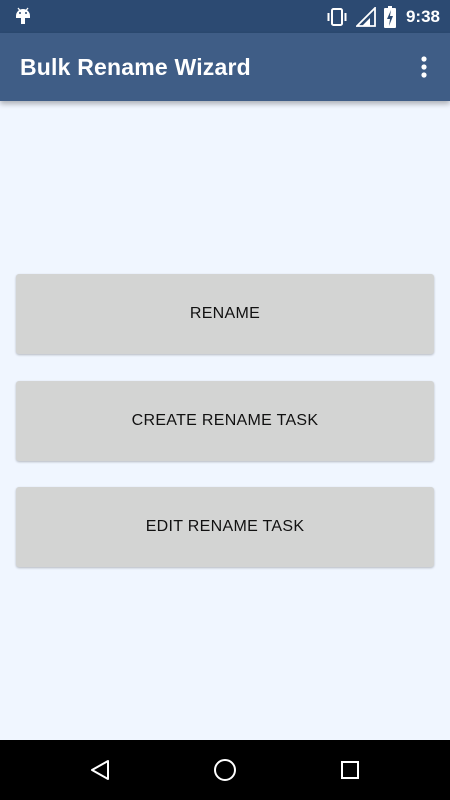 This screenshot has height=800, width=450. I want to click on status-icons: 9:38, so click(383, 16).